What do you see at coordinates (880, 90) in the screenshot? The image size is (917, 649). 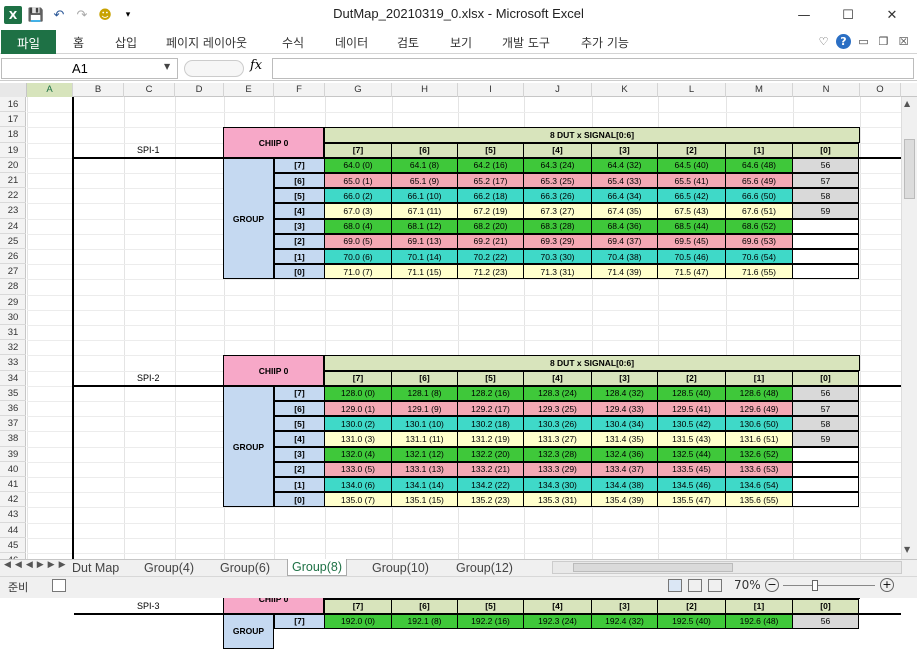 I see `column-header-O: O` at bounding box center [880, 90].